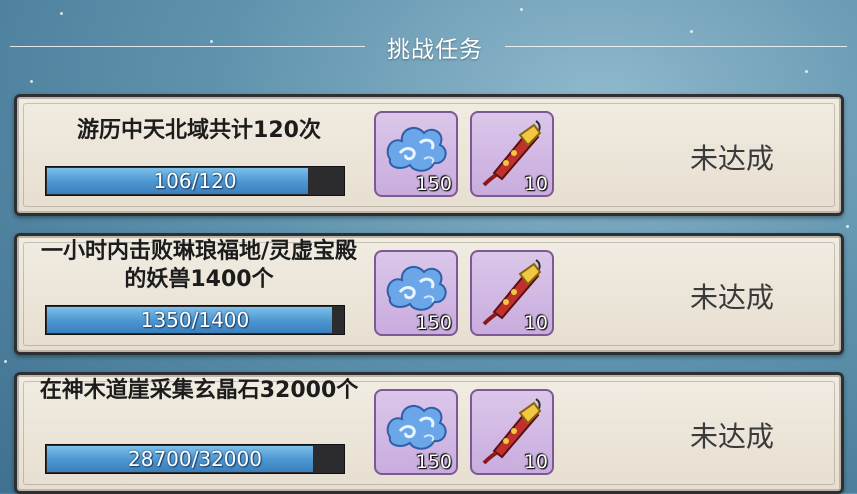  I want to click on header-divider-right, so click(676, 46).